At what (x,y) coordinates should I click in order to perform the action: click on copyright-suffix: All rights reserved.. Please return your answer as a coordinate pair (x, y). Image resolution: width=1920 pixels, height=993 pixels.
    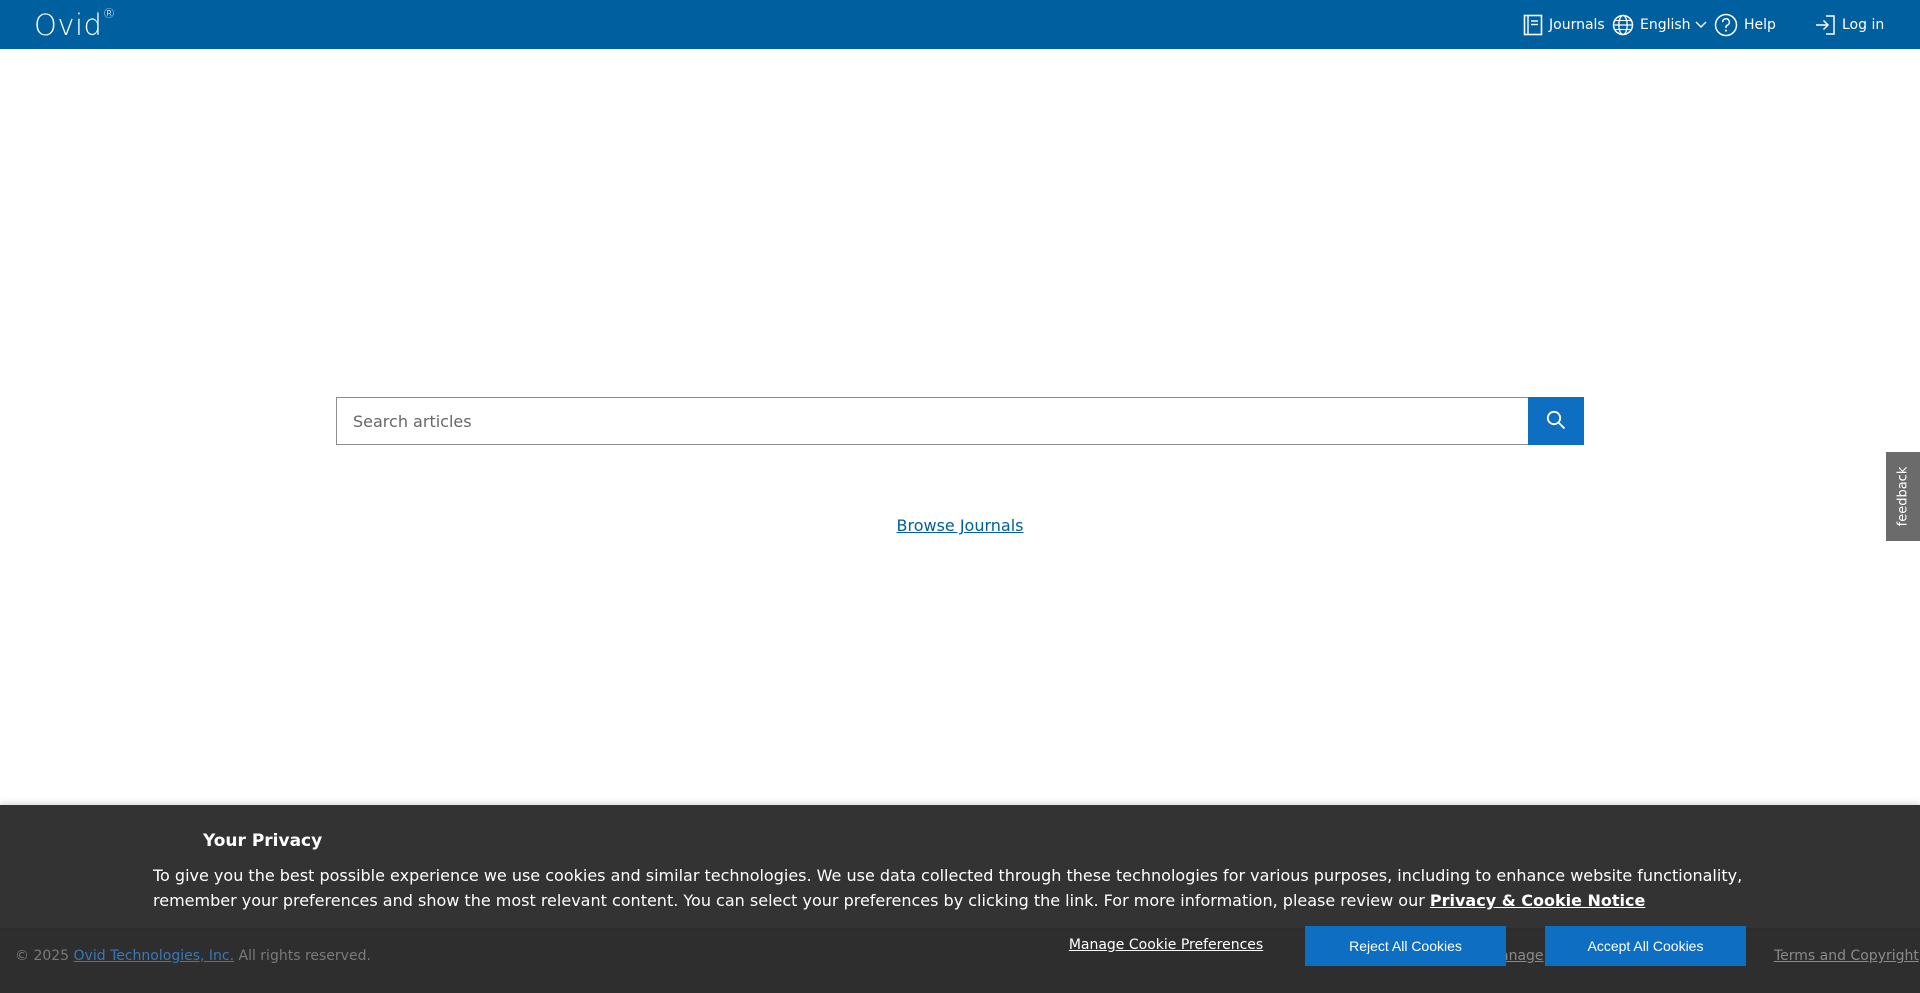
    Looking at the image, I should click on (302, 956).